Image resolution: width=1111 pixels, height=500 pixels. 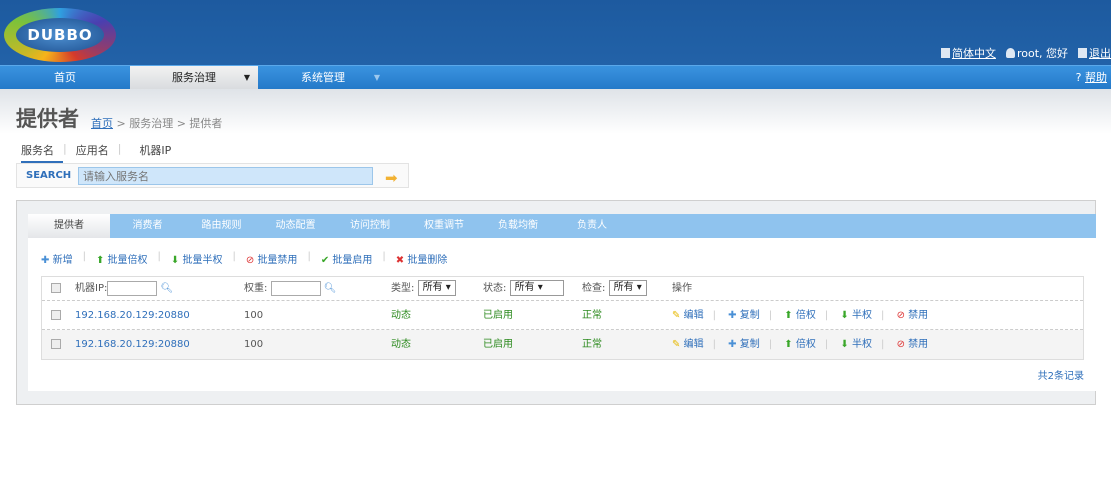 I want to click on tab-routes: 路由规则, so click(x=221, y=226).